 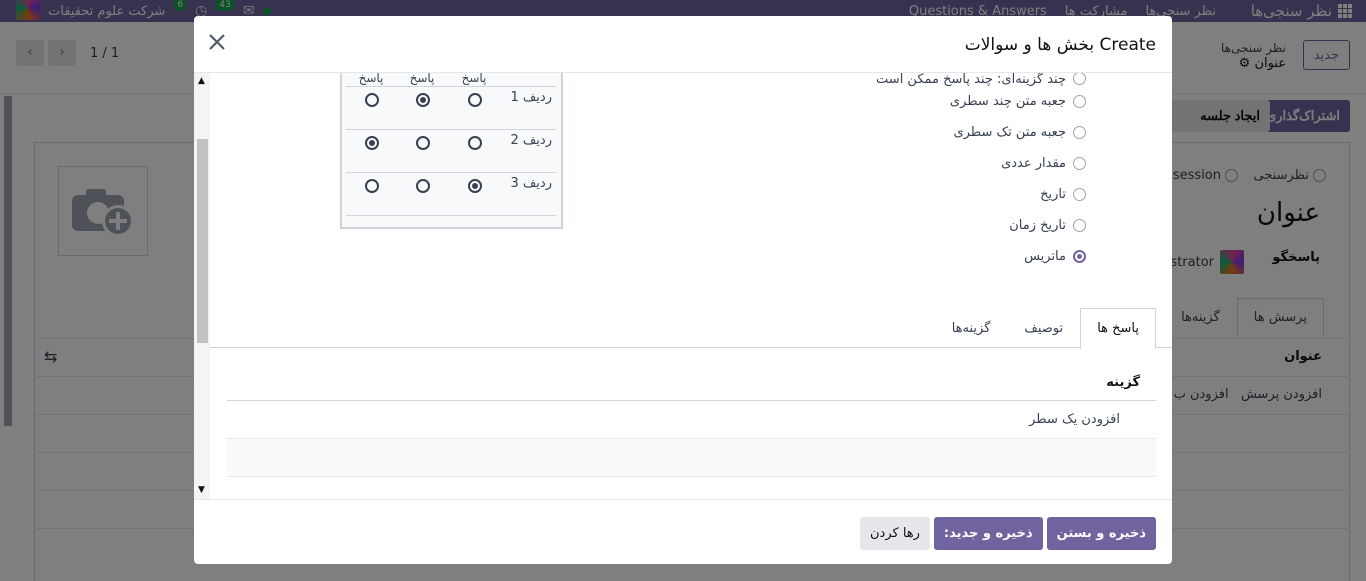 I want to click on matrix-row: ردیف 2, so click(x=451, y=151).